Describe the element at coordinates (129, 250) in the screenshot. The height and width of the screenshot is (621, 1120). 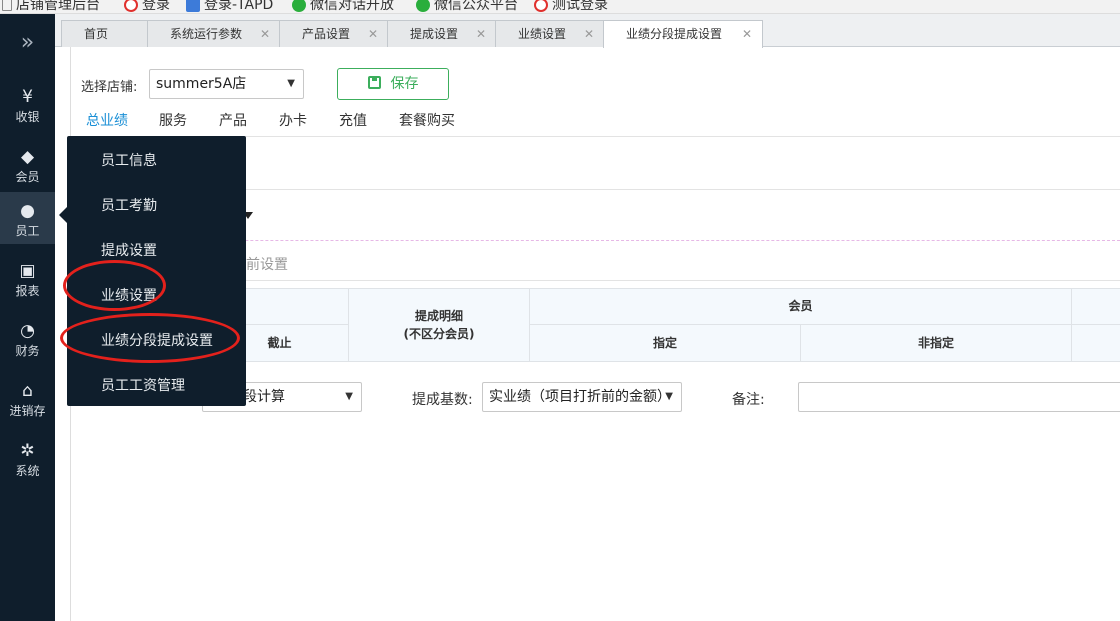
I see `menu-item-commission-settings: 提成设置` at that location.